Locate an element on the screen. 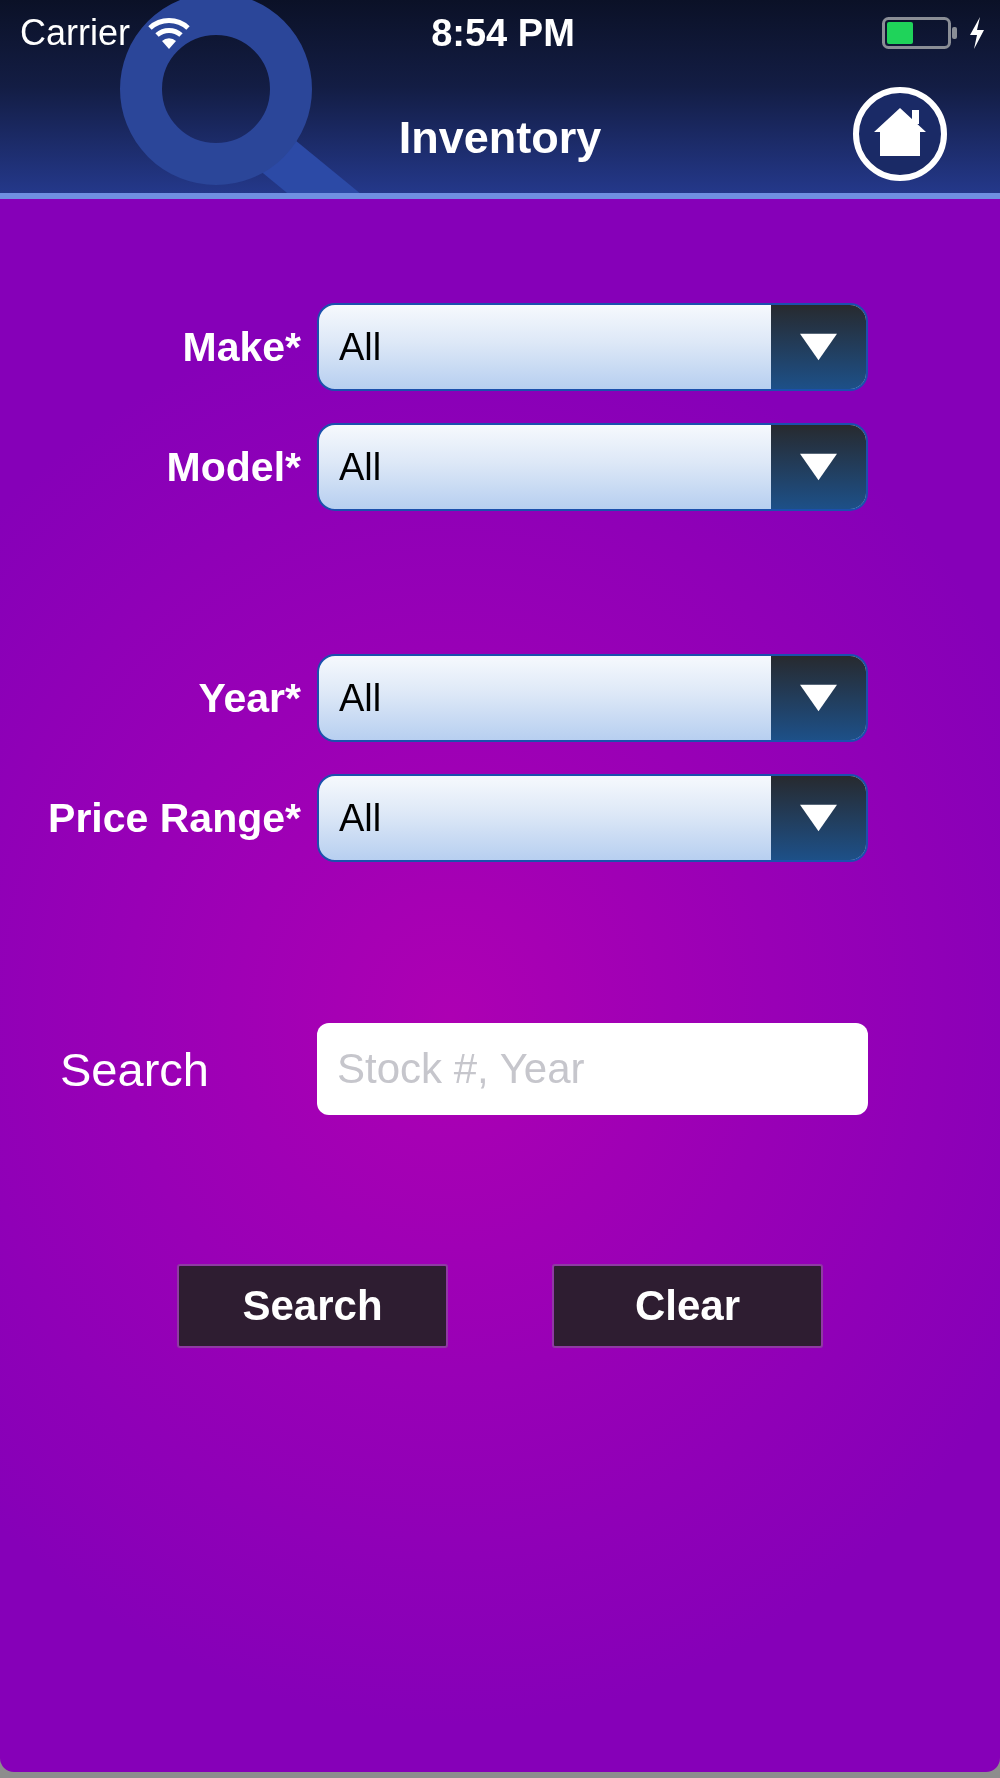  search-button: Search is located at coordinates (312, 1306).